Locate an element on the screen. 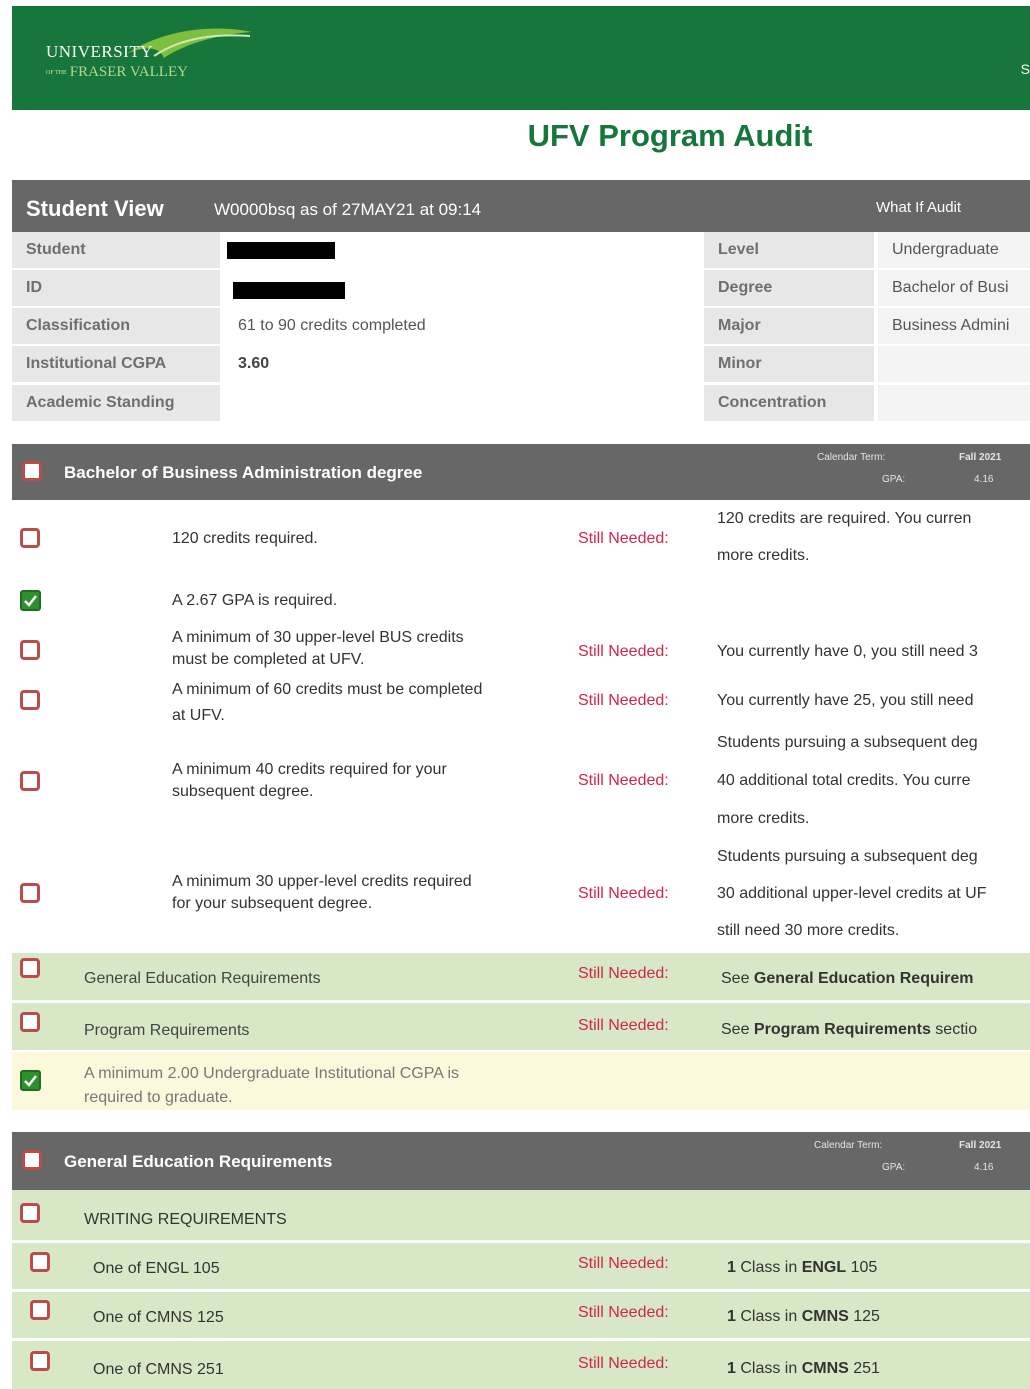  degree-label: Degree is located at coordinates (789, 288).